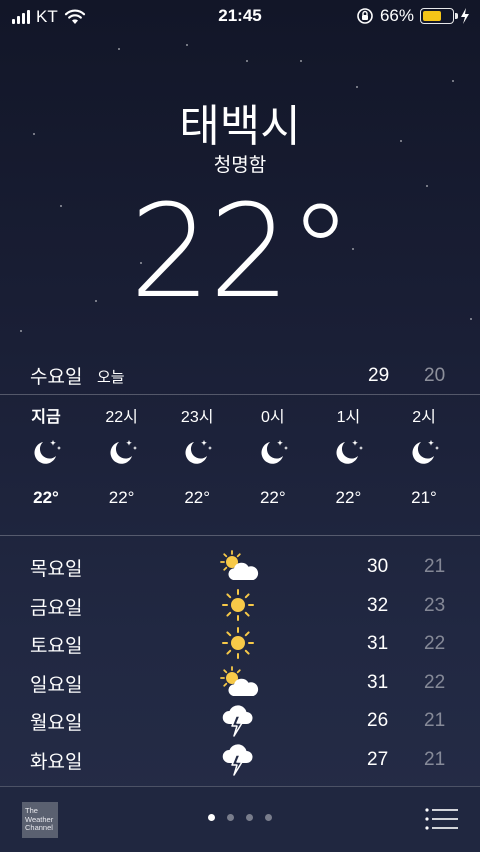 Image resolution: width=480 pixels, height=852 pixels. What do you see at coordinates (121, 417) in the screenshot?
I see `hour-label: 22시` at bounding box center [121, 417].